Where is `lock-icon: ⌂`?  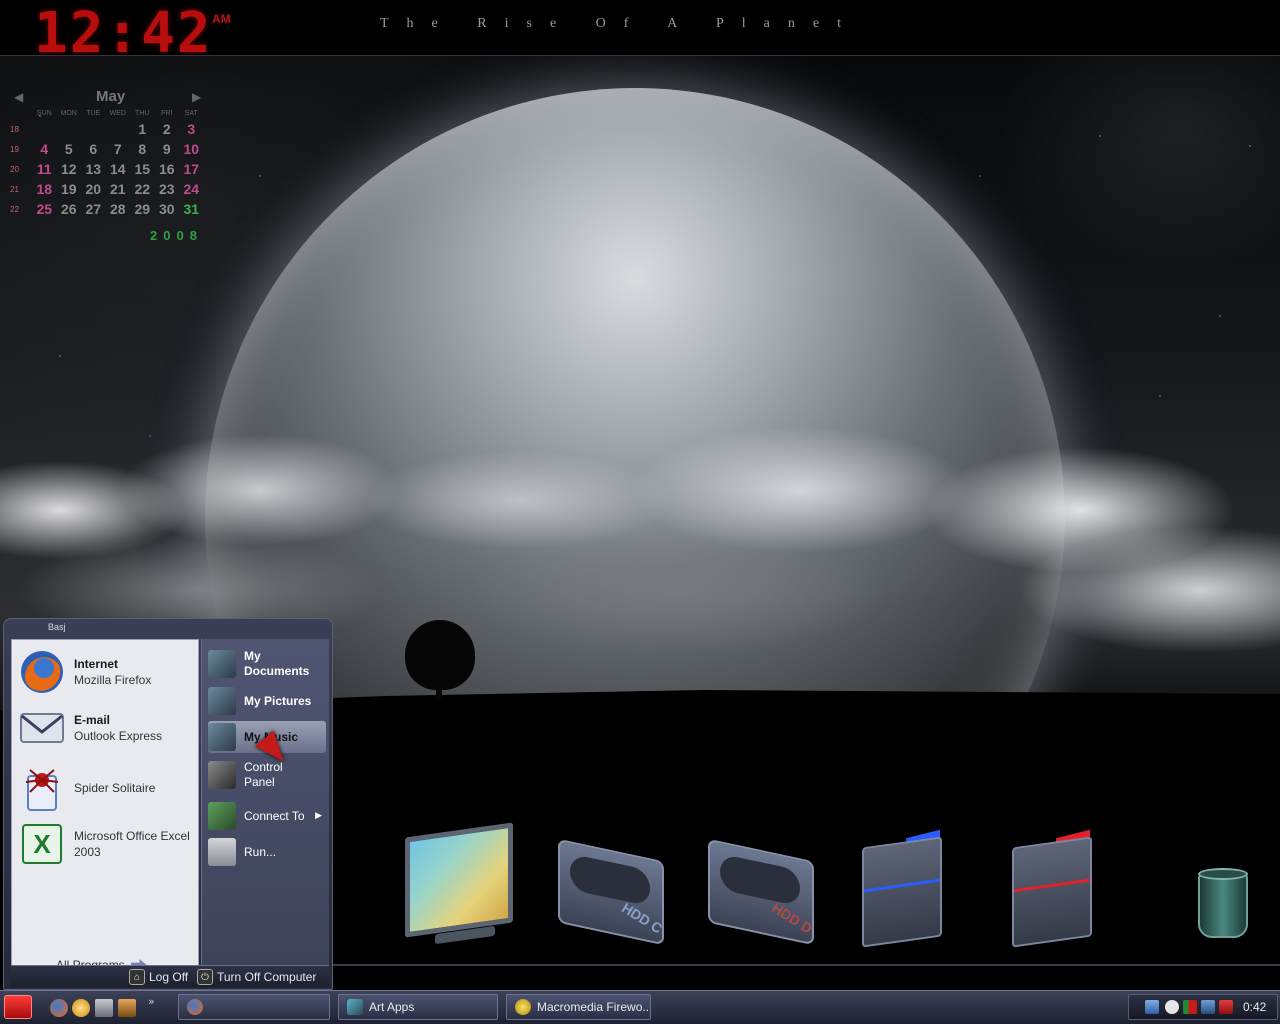 lock-icon: ⌂ is located at coordinates (137, 977).